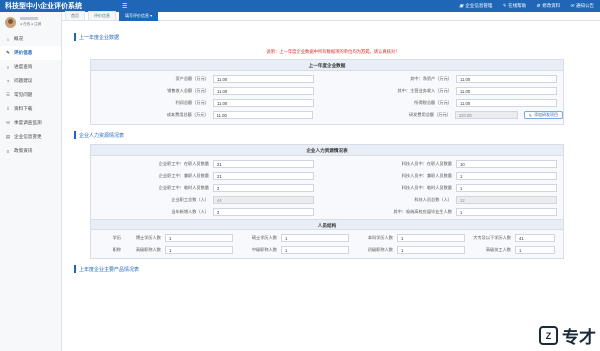  Describe the element at coordinates (8, 136) in the screenshot. I see `document-icon: ▤` at that location.